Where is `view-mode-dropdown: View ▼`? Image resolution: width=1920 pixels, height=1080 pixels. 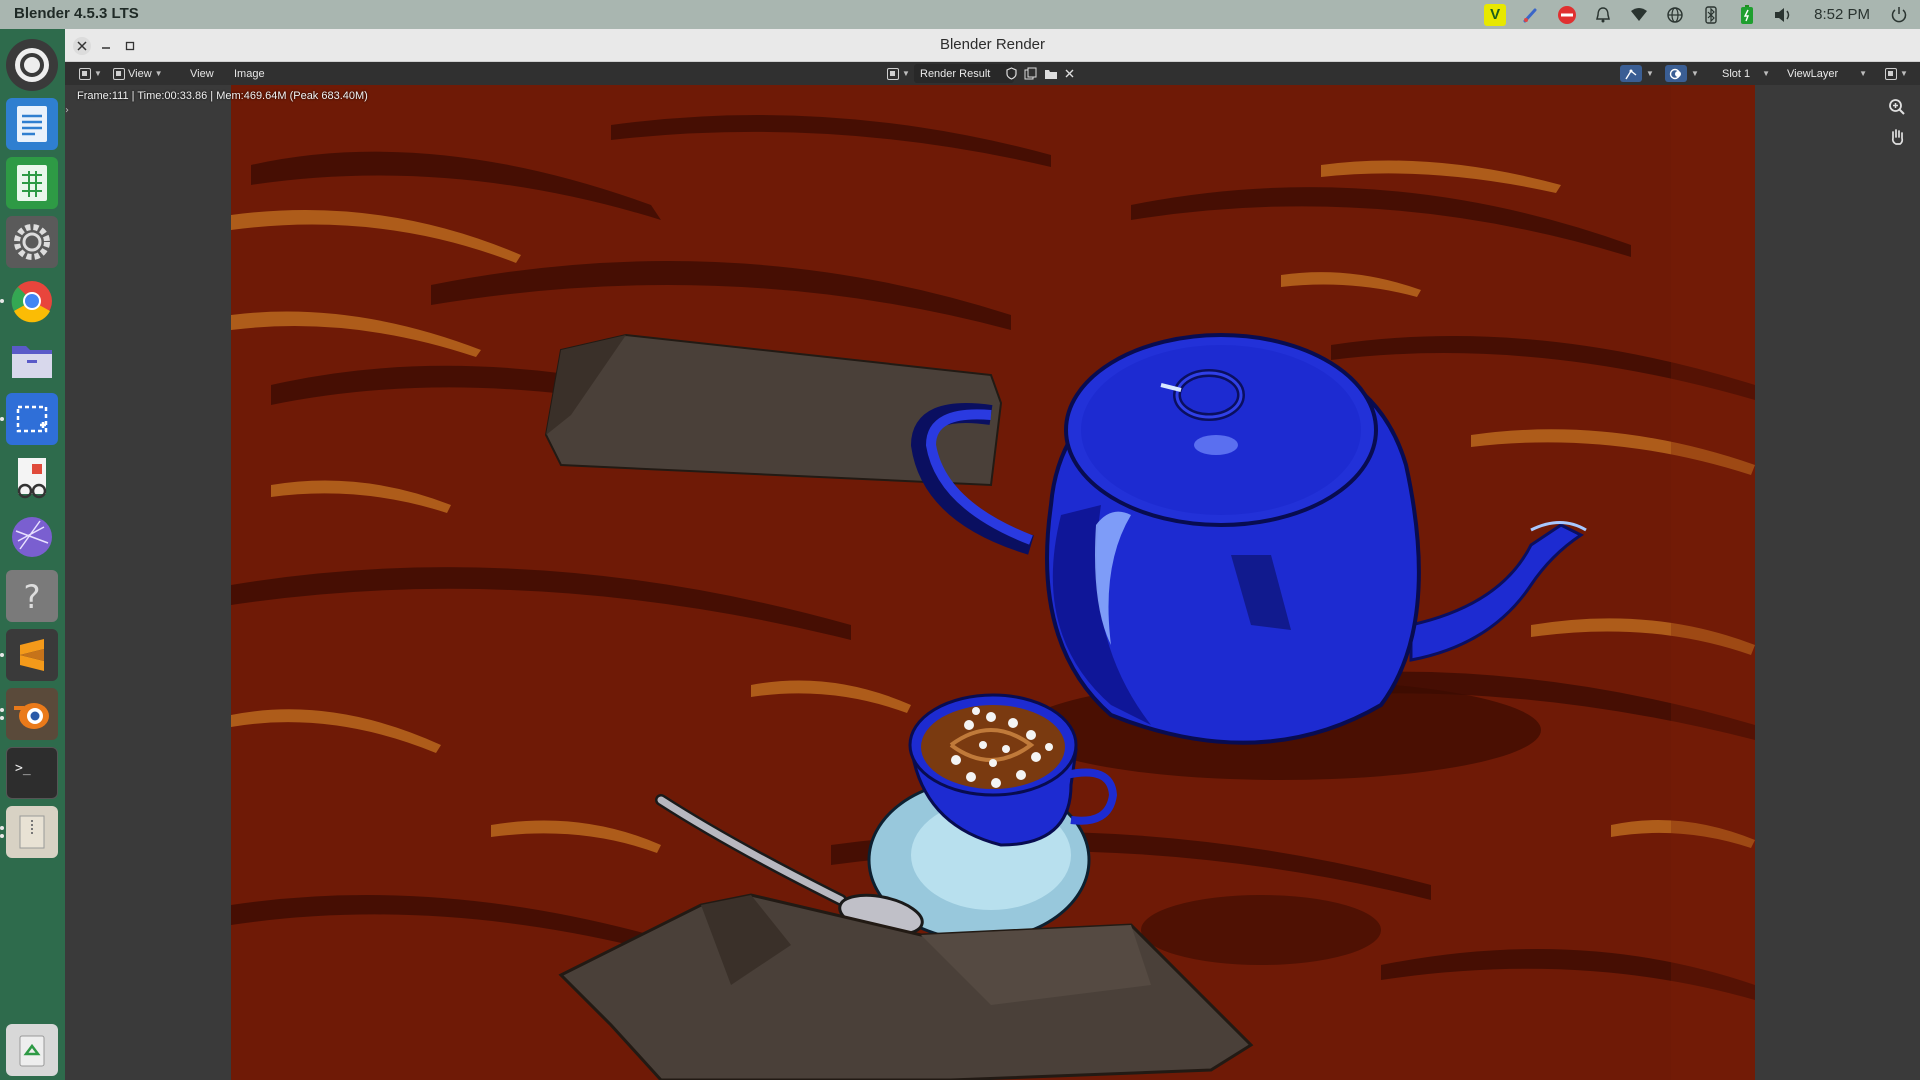
view-mode-dropdown: View ▼ is located at coordinates (138, 73).